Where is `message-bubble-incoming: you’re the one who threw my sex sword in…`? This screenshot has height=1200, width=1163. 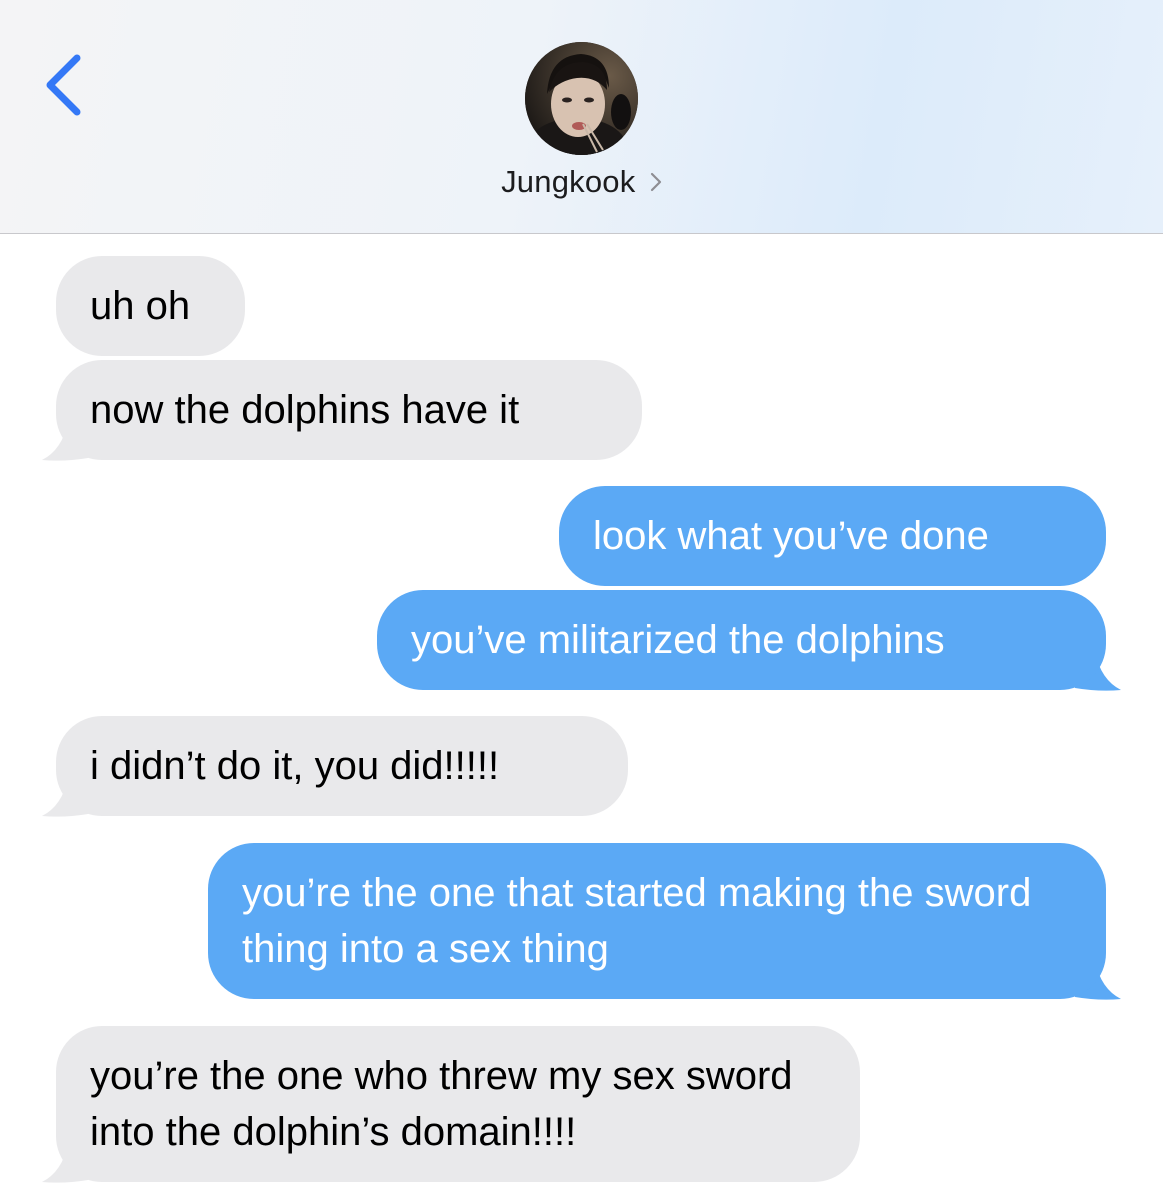 message-bubble-incoming: you’re the one who threw my sex sword in… is located at coordinates (458, 1104).